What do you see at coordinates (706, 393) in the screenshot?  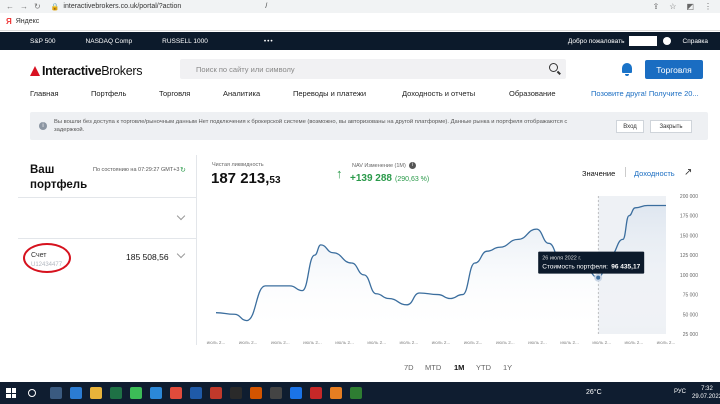 I see `clock: 7:32 29.07.2022` at bounding box center [706, 393].